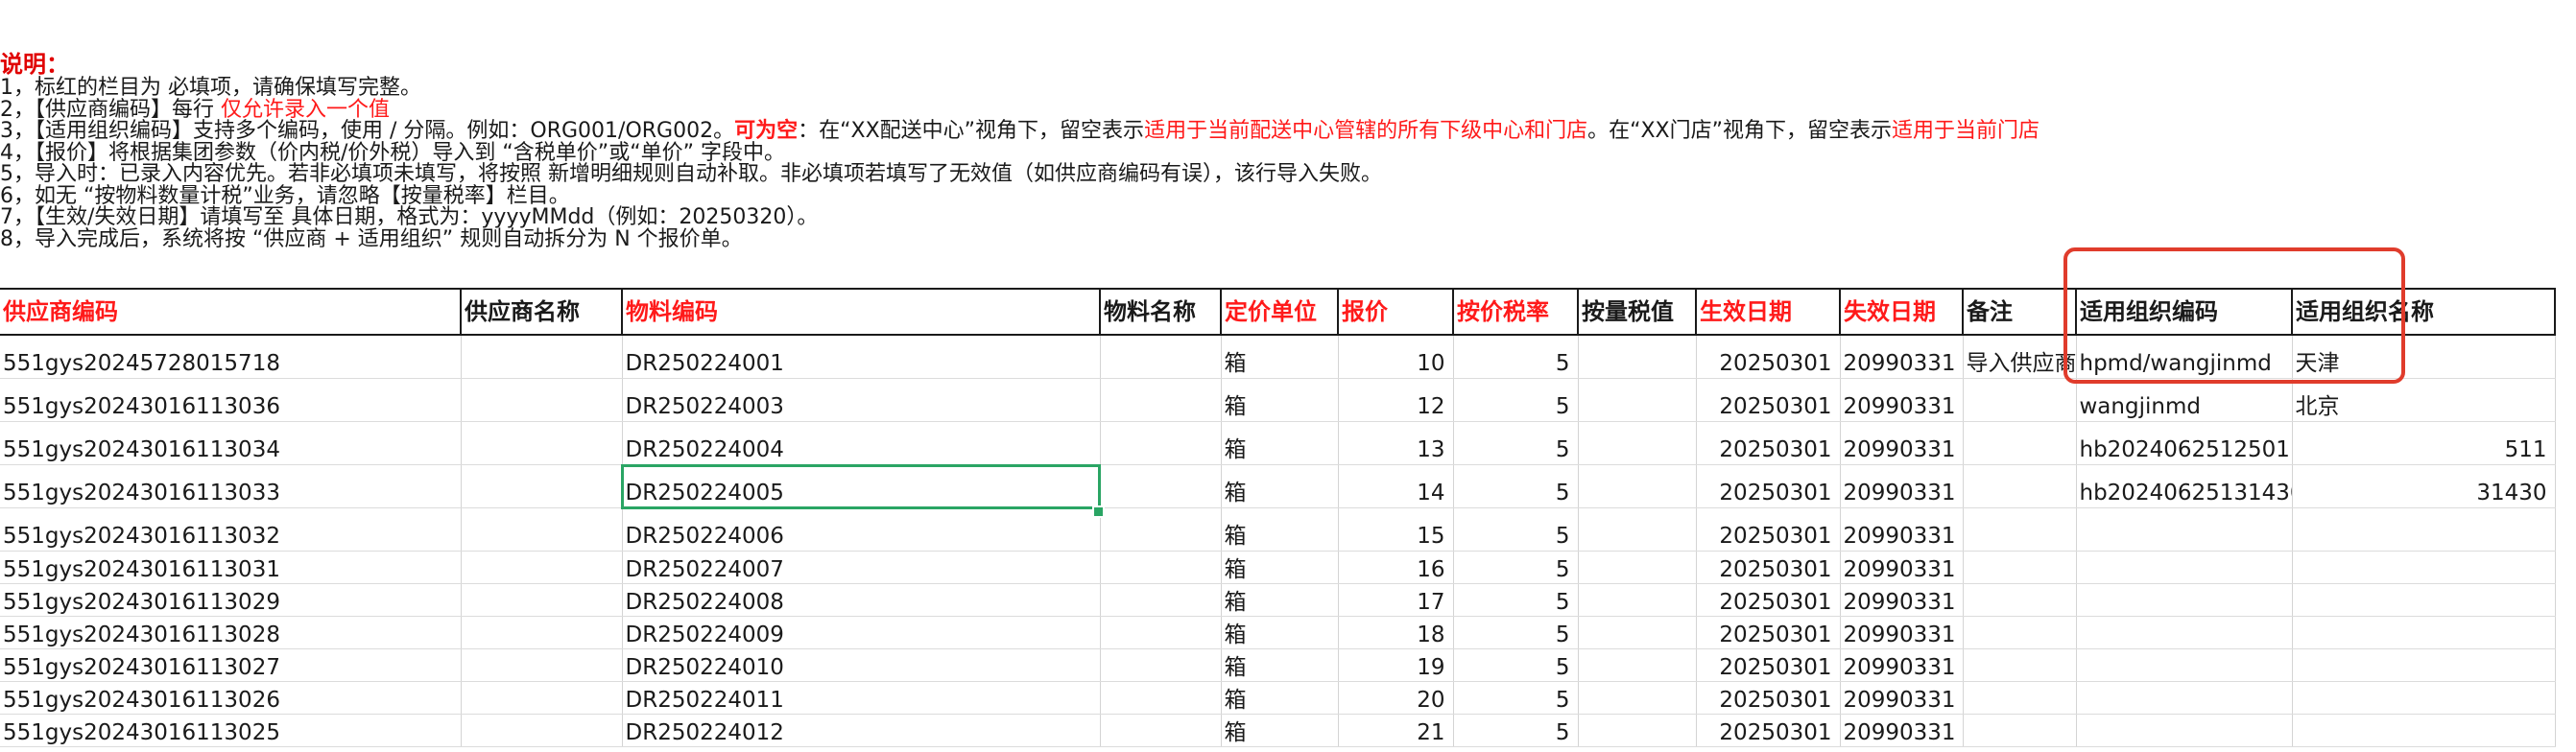 The width and height of the screenshot is (2576, 752). Describe the element at coordinates (861, 600) in the screenshot. I see `cell-material-code: DR250224008` at that location.